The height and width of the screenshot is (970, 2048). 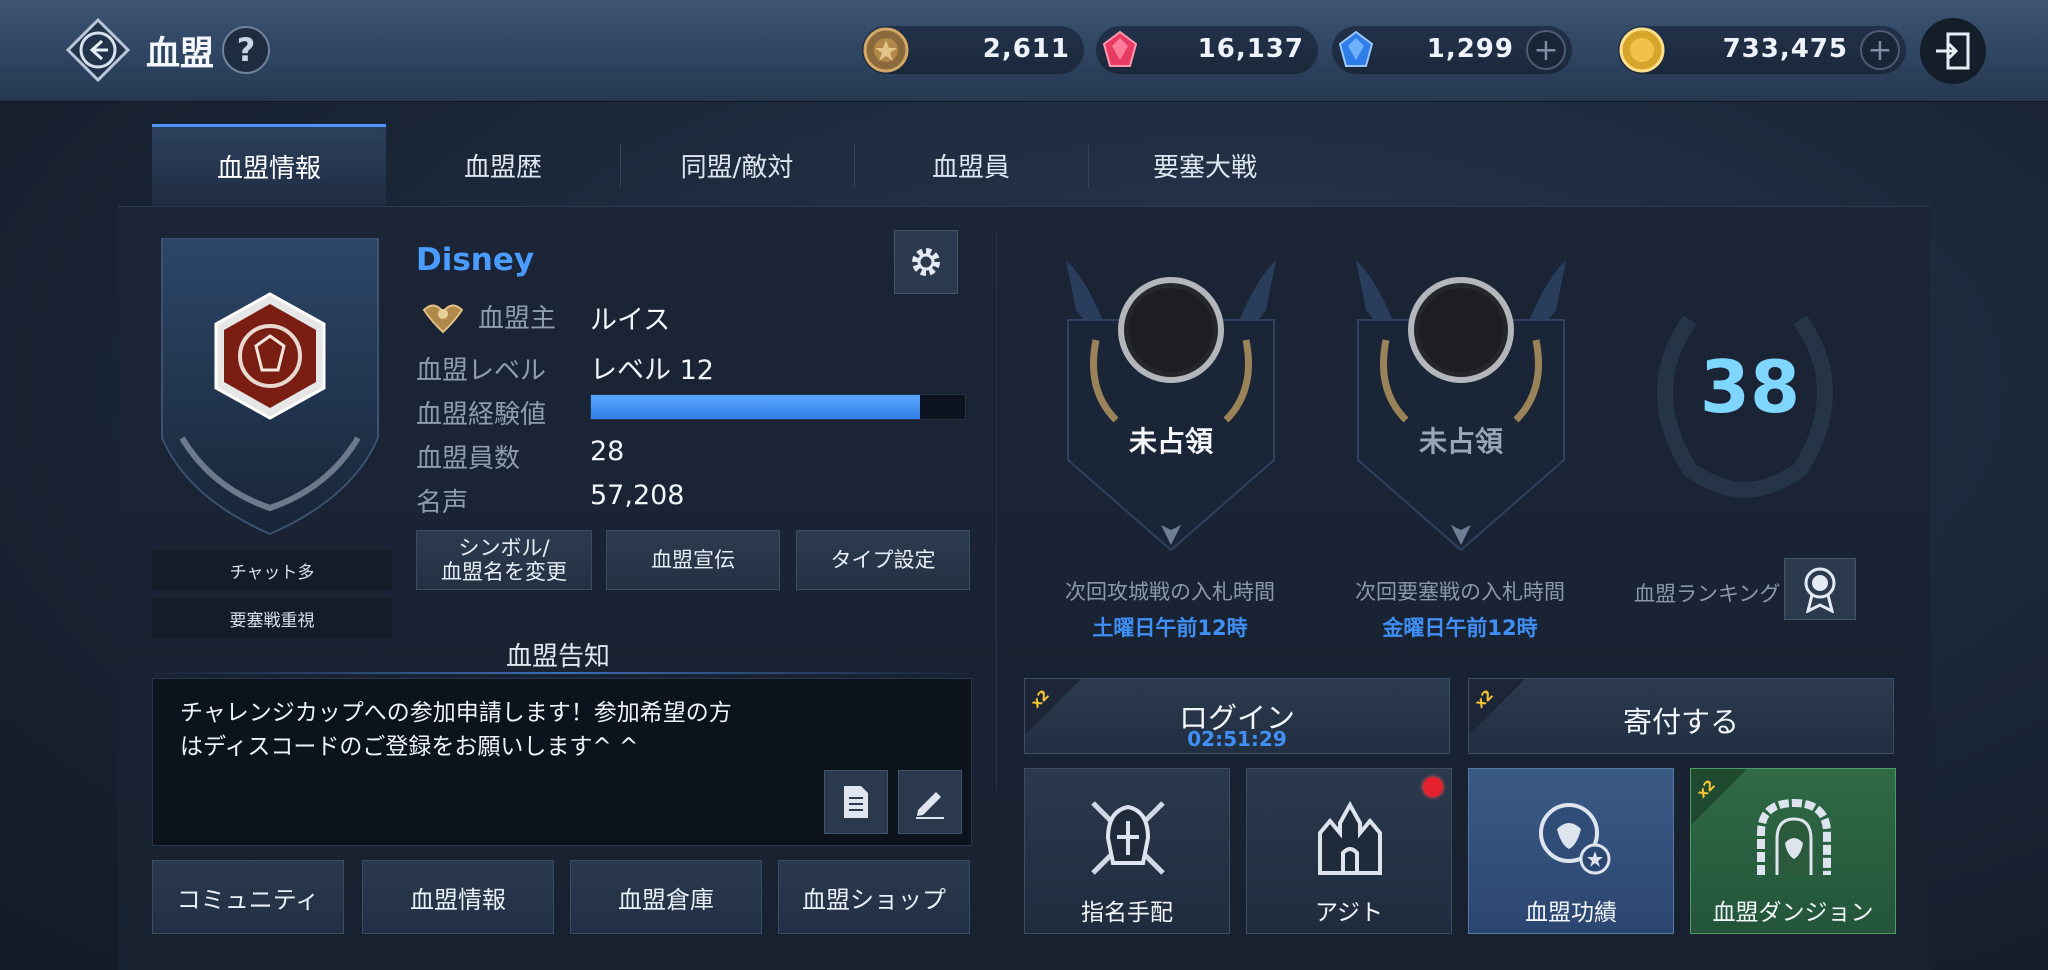 I want to click on siege-fortress-crest: 未占領, so click(x=1461, y=410).